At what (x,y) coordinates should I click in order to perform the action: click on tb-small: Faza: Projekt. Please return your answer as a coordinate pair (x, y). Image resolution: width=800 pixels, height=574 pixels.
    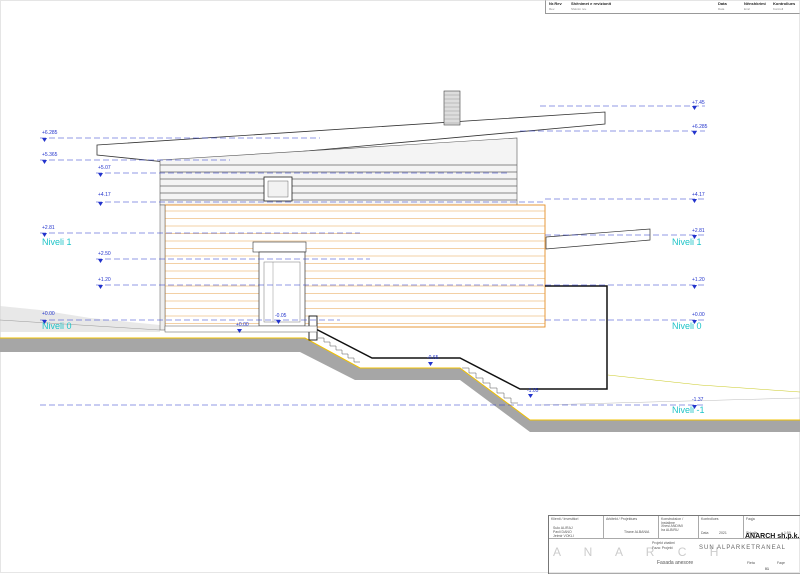
    Looking at the image, I should click on (662, 548).